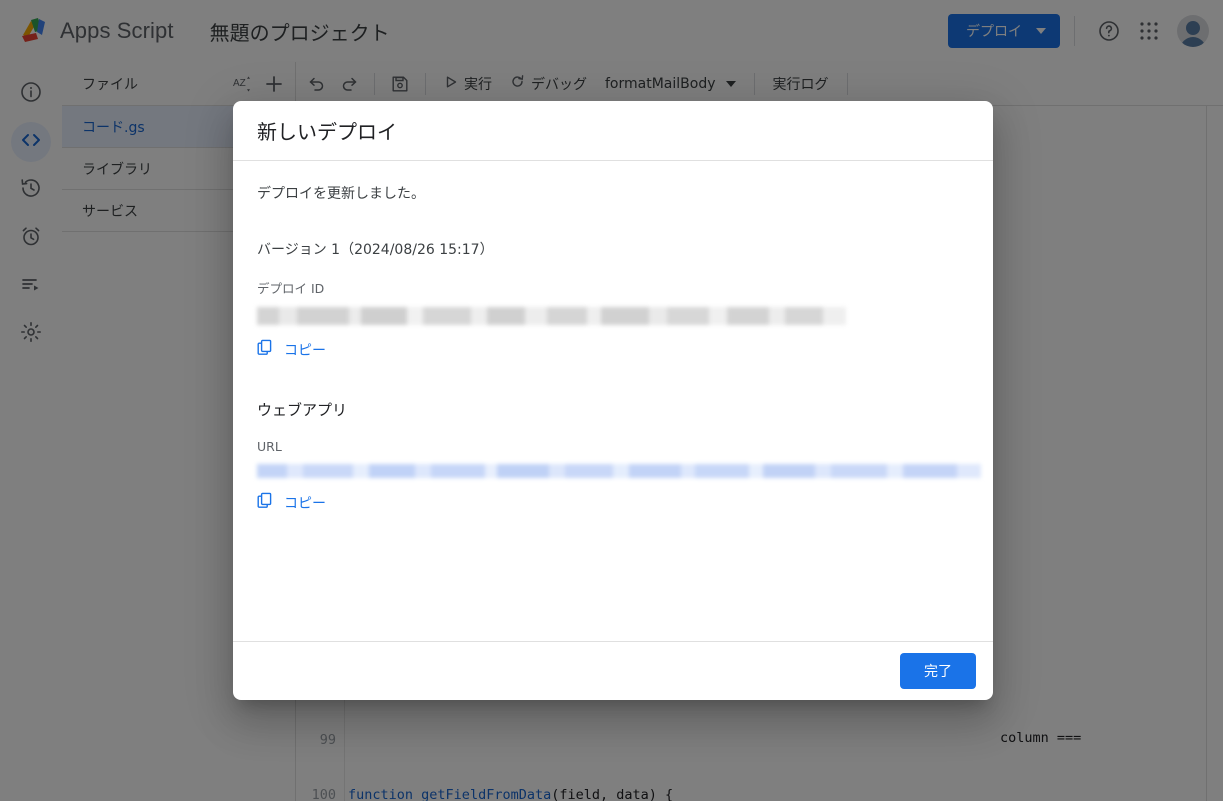 This screenshot has width=1223, height=801. What do you see at coordinates (302, 410) in the screenshot?
I see `webapp-section-title: ウェブアプリ` at bounding box center [302, 410].